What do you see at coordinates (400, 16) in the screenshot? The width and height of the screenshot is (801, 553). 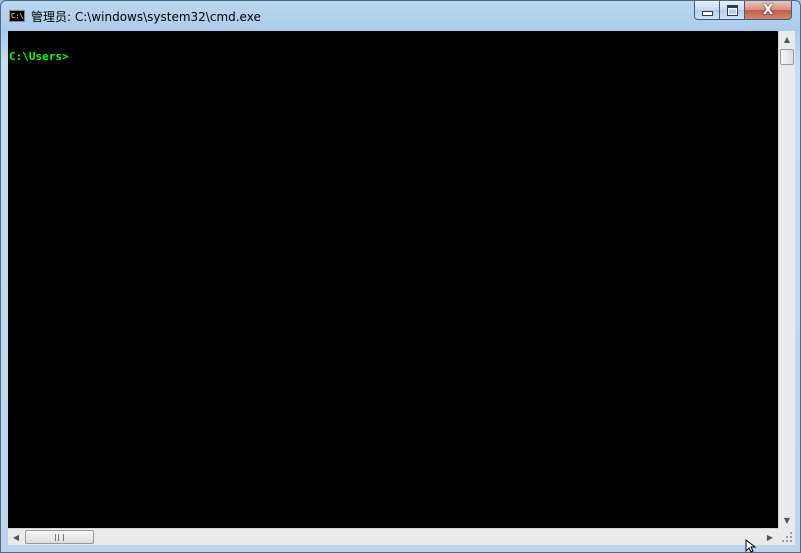 I see `title-bar: C:\_ 管理员: C:\windows\system32\cmd.exe X` at bounding box center [400, 16].